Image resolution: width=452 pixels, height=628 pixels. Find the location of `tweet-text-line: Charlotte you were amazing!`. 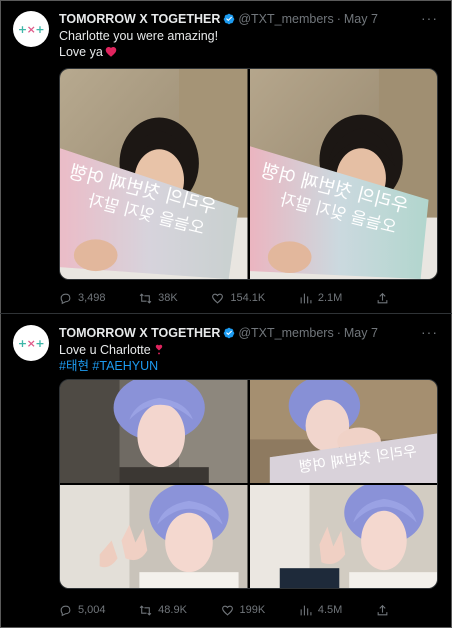

tweet-text-line: Charlotte you were amazing! is located at coordinates (139, 36).